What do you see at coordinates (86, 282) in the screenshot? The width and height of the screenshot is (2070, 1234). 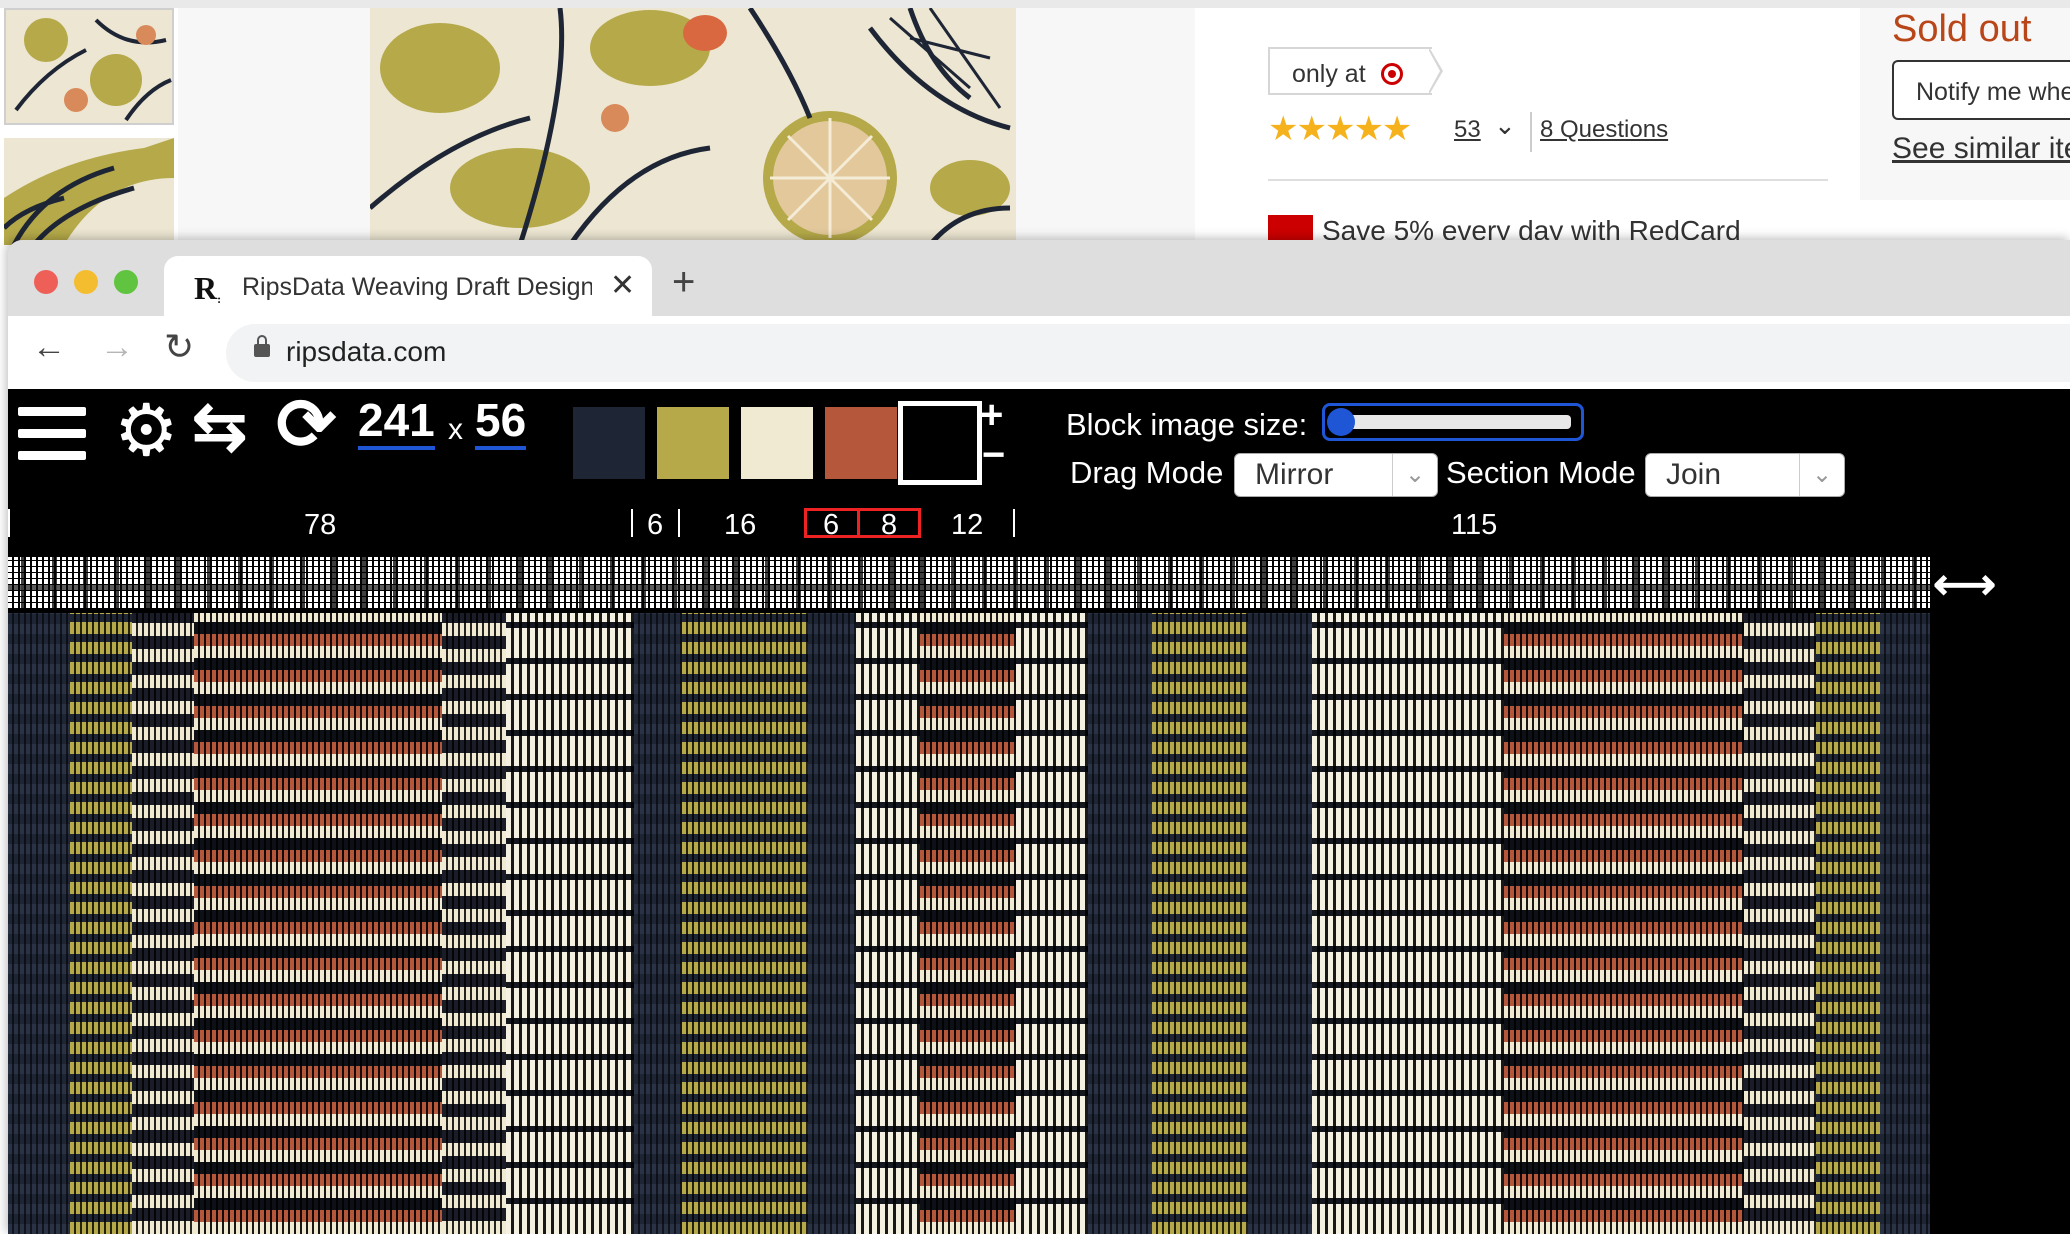 I see `minimize-window-button` at bounding box center [86, 282].